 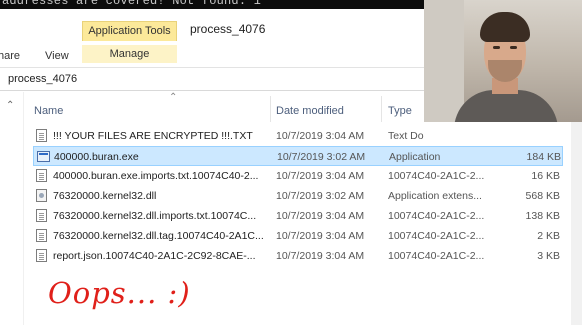 I want to click on address-path: process_4076, so click(x=43, y=79).